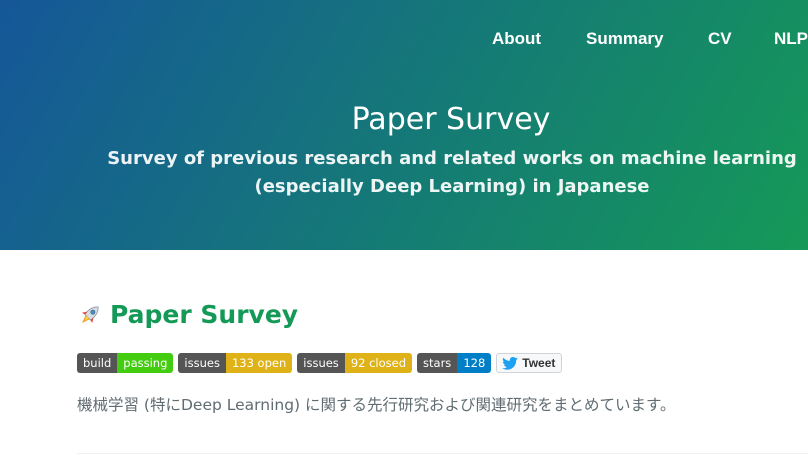 The width and height of the screenshot is (808, 455). I want to click on page-title: Paper Survey, so click(187, 314).